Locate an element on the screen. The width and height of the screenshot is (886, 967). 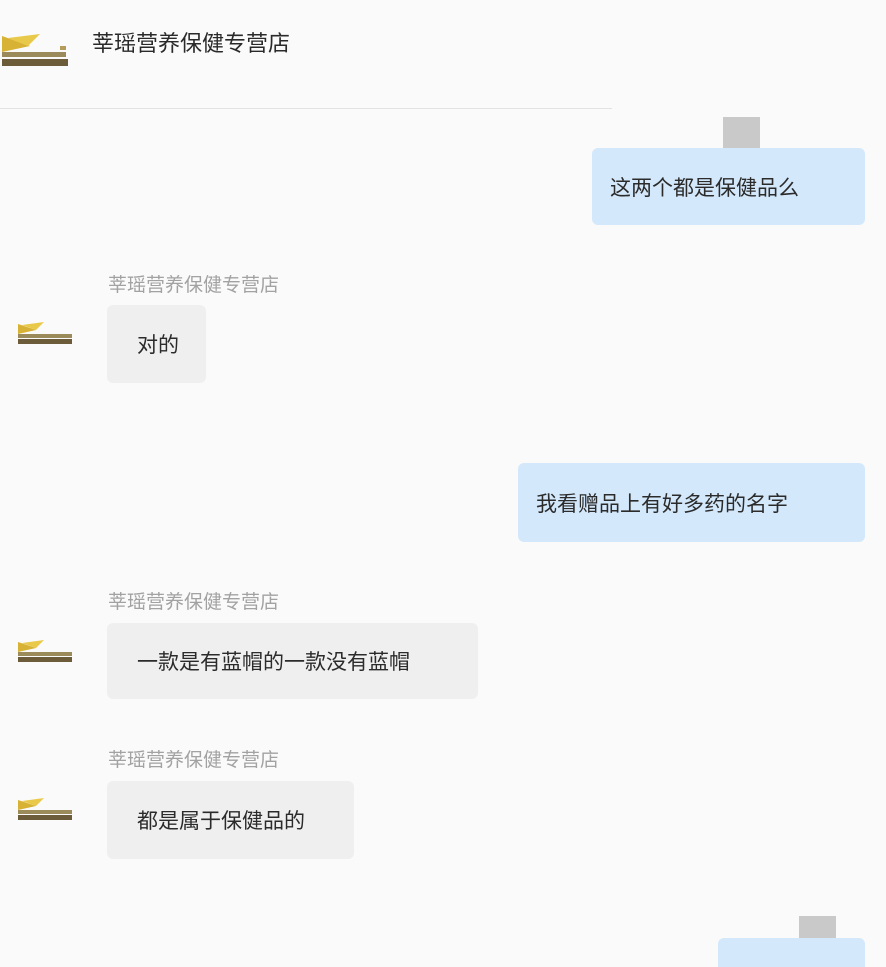
outgoing-message-bubble: 我看赠品上有好多药的名字 is located at coordinates (691, 502).